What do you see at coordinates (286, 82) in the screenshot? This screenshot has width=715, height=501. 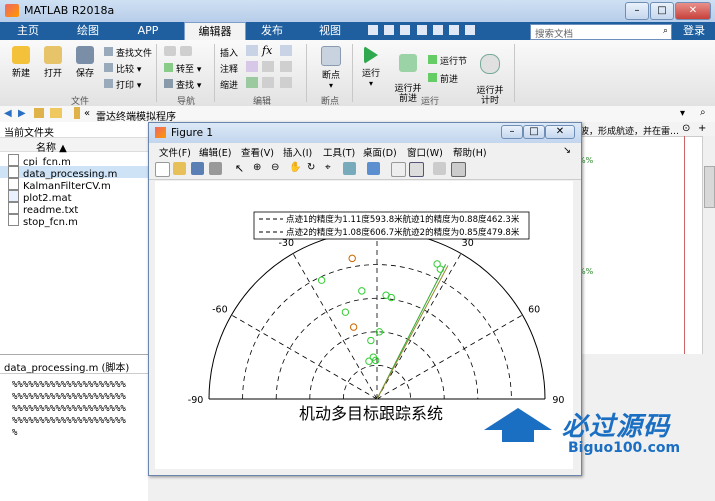 I see `decrease-indent-icon` at bounding box center [286, 82].